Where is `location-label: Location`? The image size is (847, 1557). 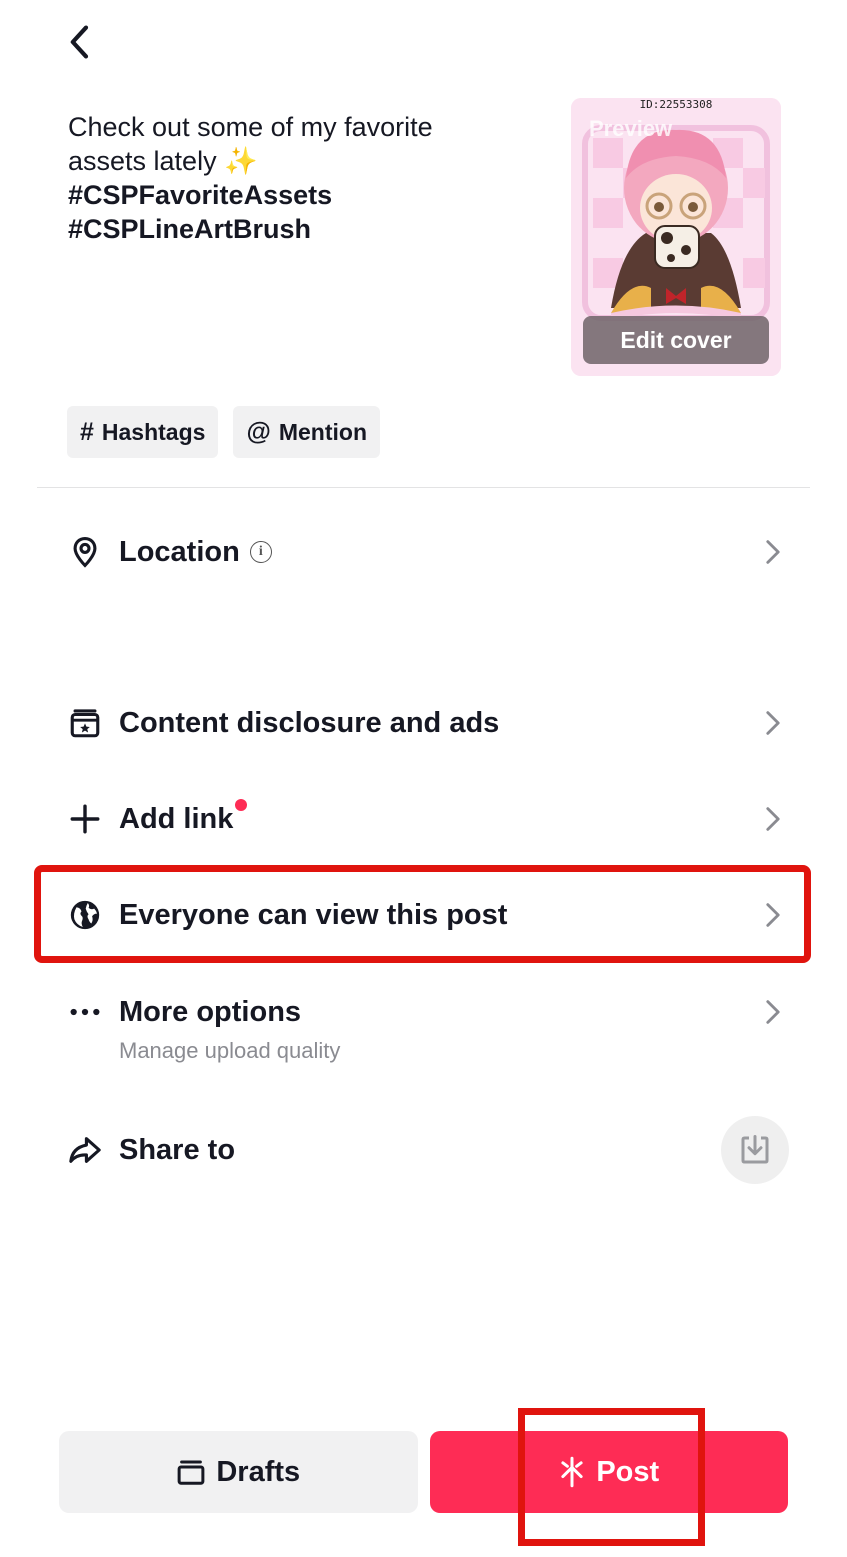
location-label: Location is located at coordinates (179, 551).